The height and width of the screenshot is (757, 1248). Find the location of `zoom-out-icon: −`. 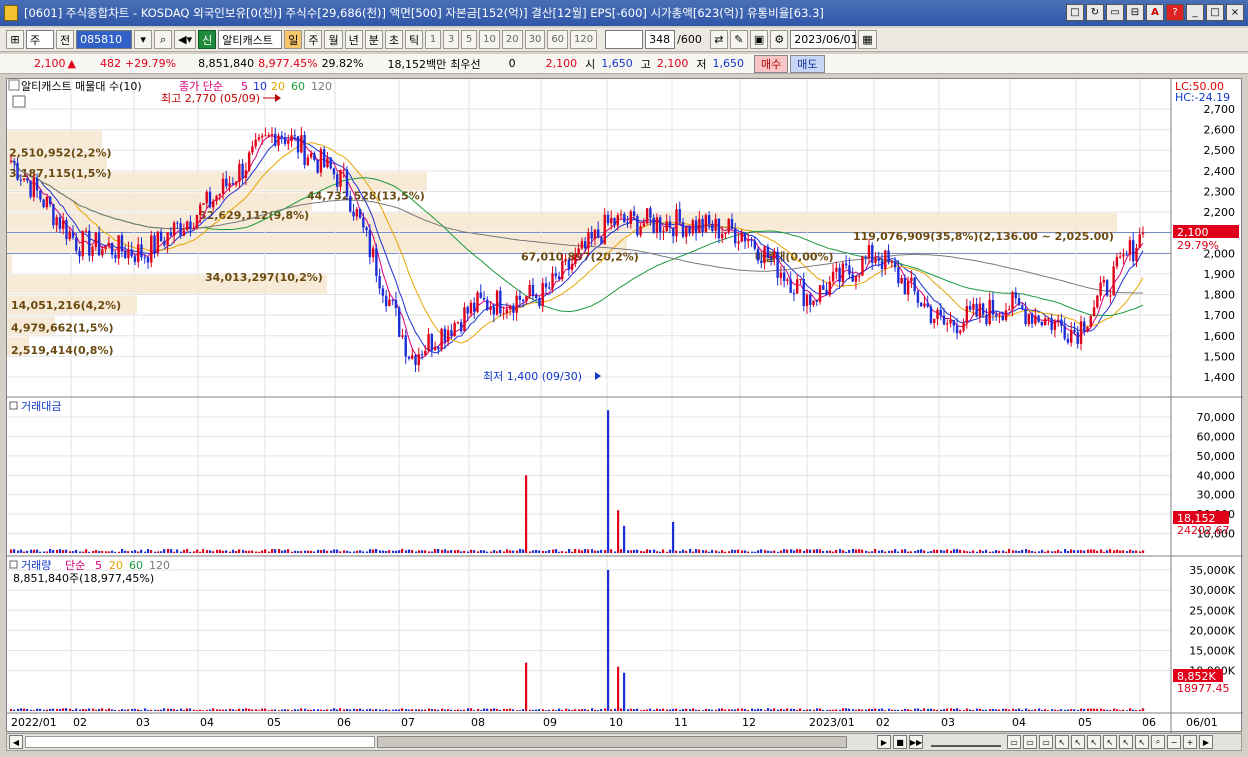

zoom-out-icon: − is located at coordinates (1174, 742).